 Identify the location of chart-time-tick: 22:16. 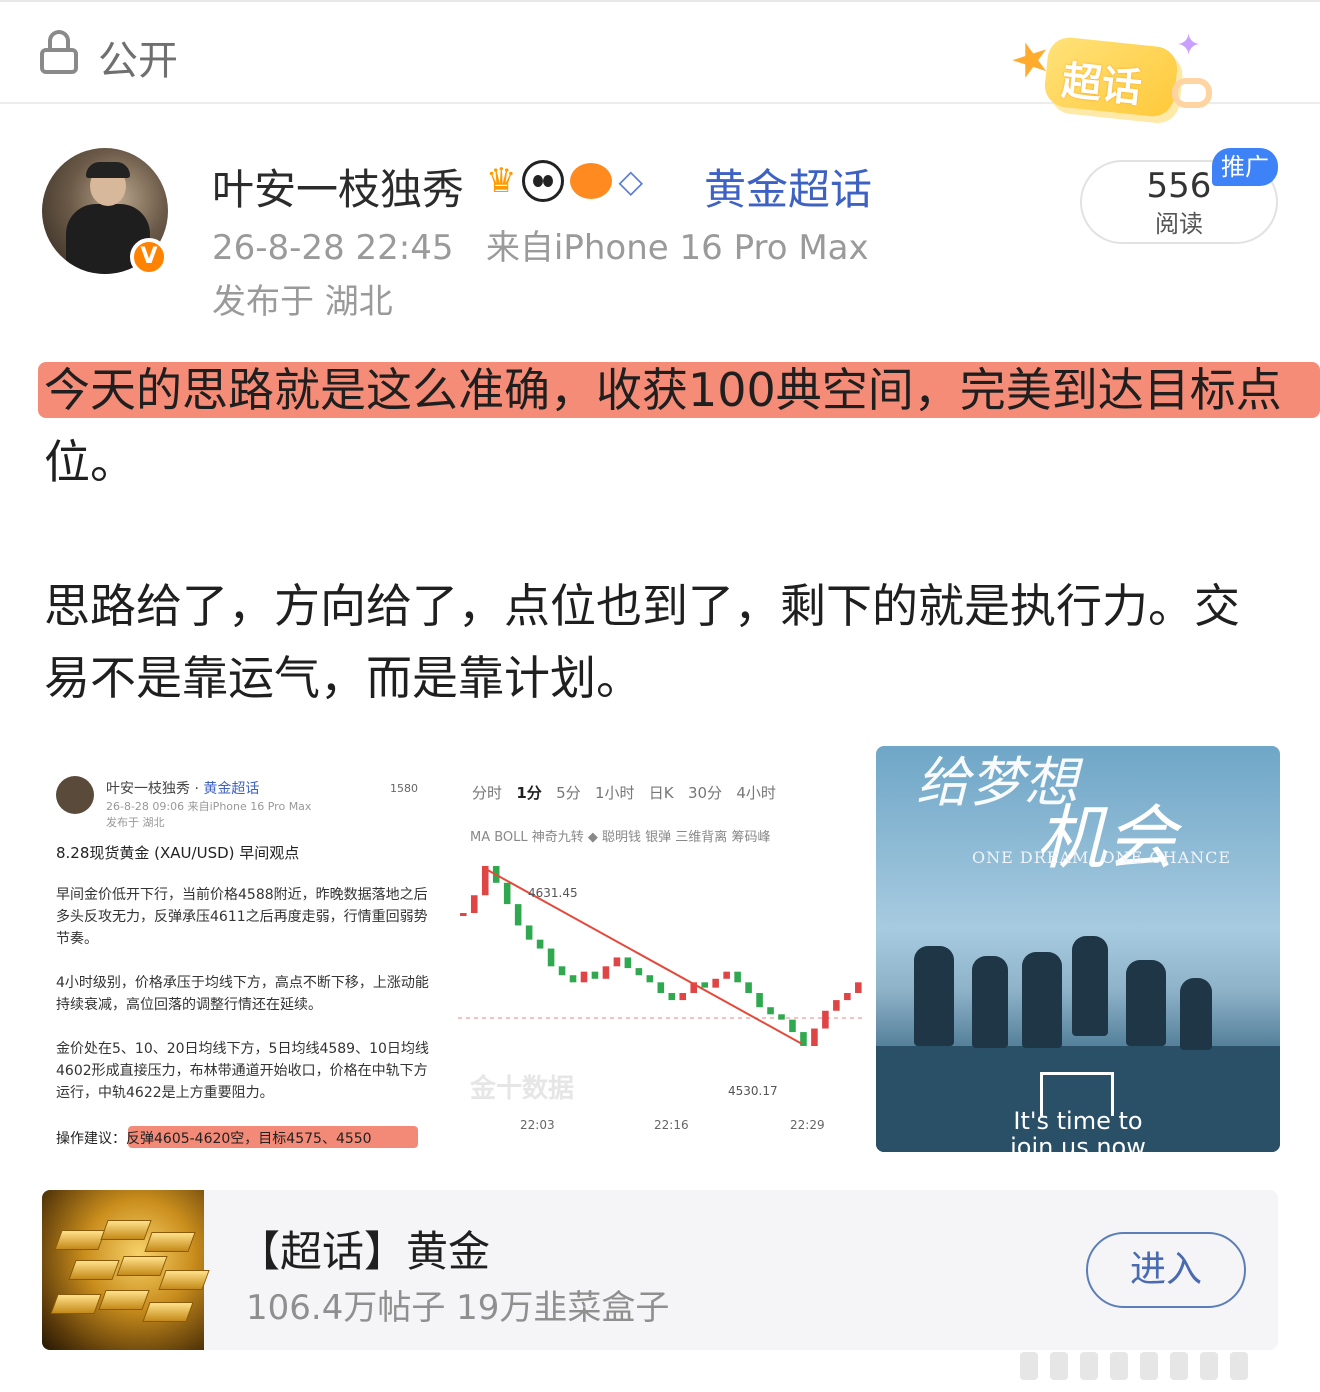
(671, 1125).